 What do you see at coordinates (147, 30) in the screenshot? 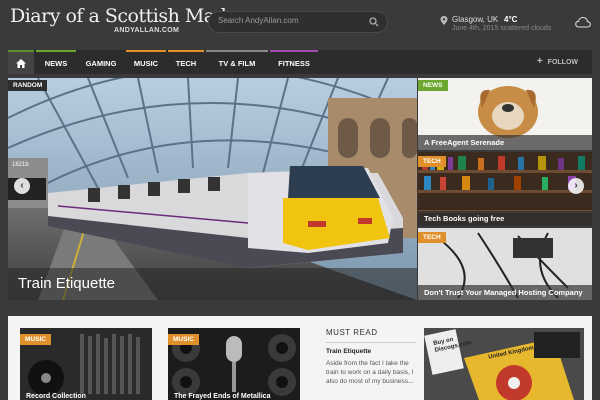
I see `logo-subtitle: ANDYALLAN.COM` at bounding box center [147, 30].